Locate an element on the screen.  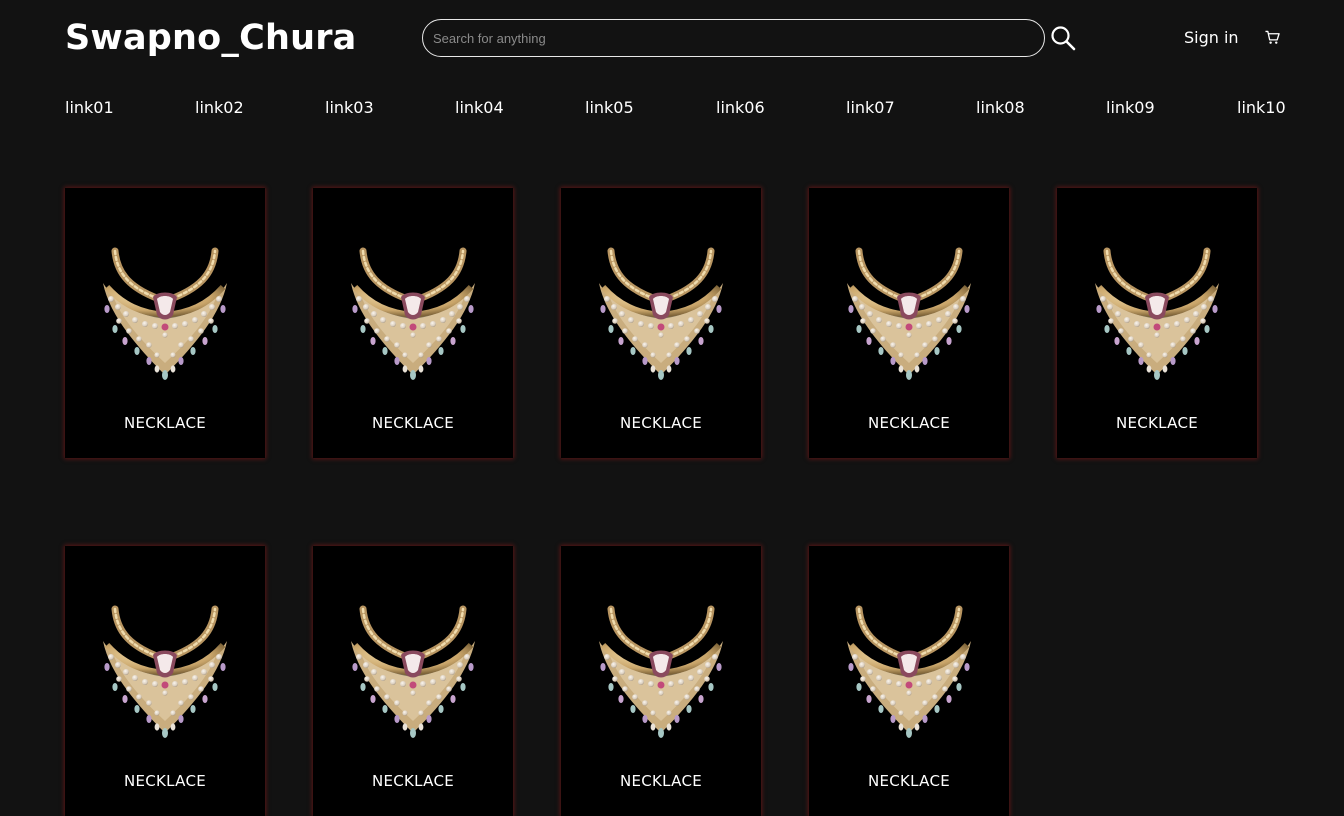
search-bar is located at coordinates (733, 38).